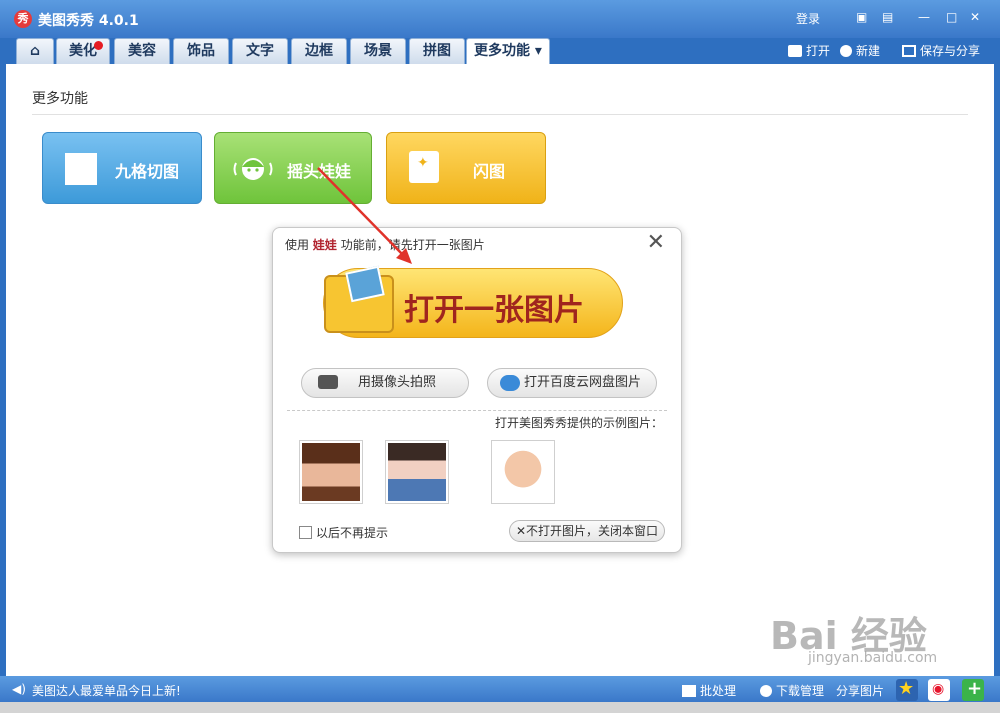 The height and width of the screenshot is (713, 1000). I want to click on star-icon: ★, so click(907, 689).